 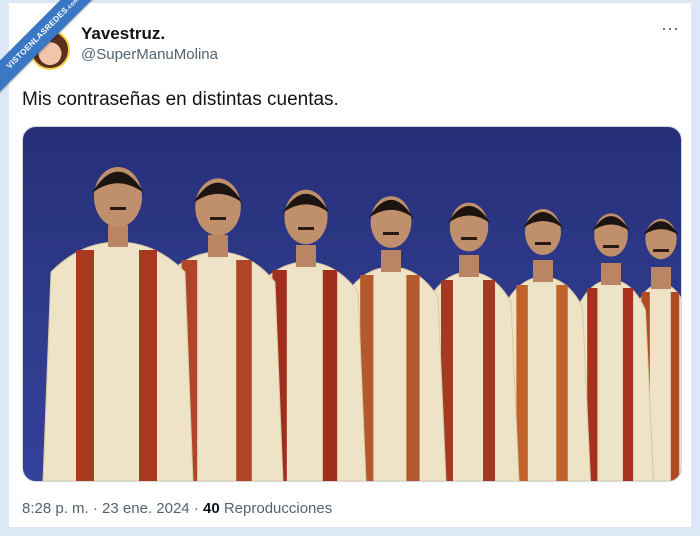 What do you see at coordinates (146, 508) in the screenshot?
I see `tweet-date: 23 ene. 2024` at bounding box center [146, 508].